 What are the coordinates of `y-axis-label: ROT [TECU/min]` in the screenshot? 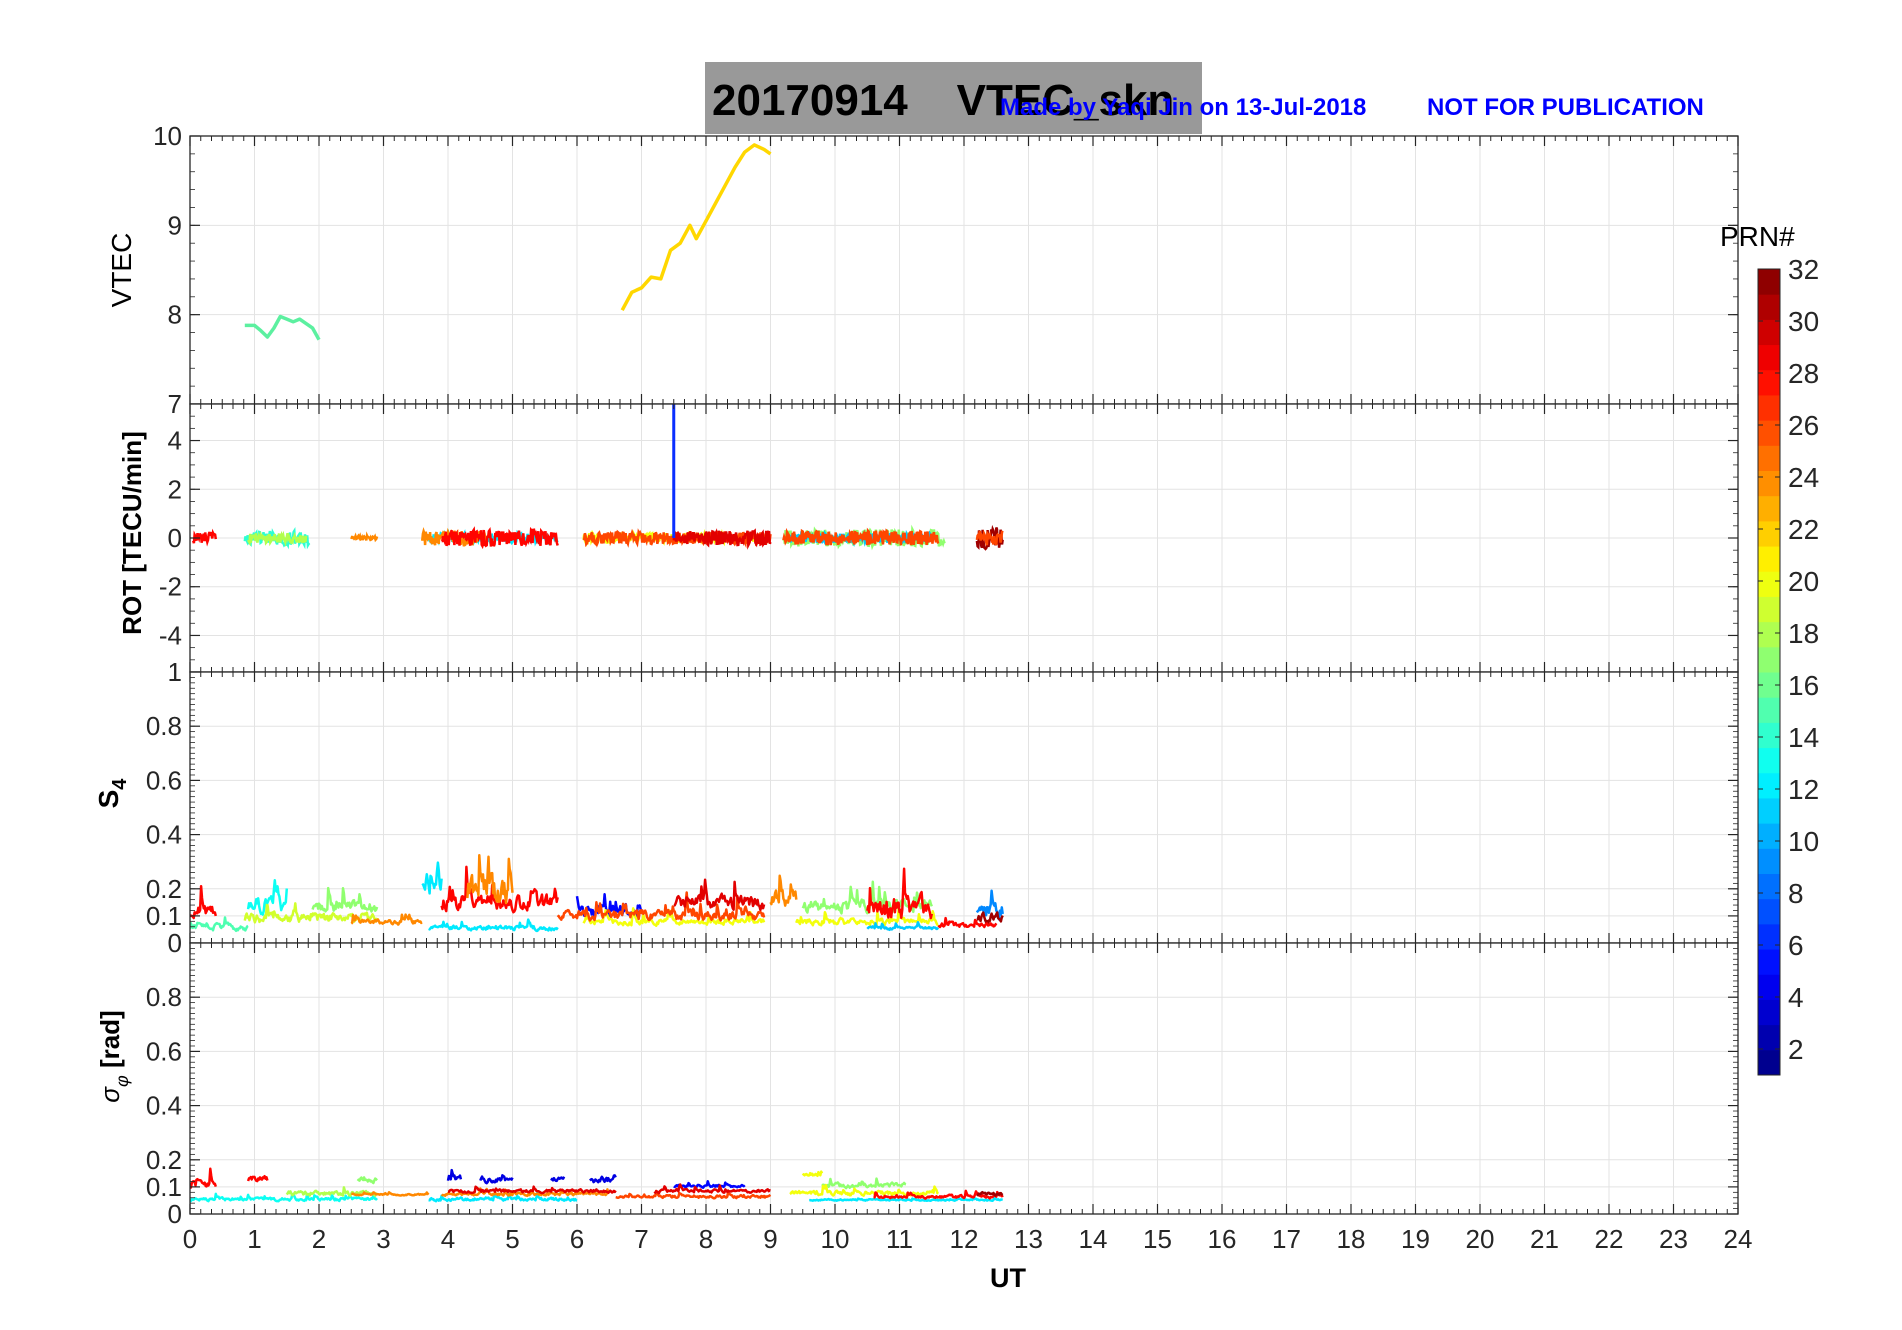 It's located at (132, 533).